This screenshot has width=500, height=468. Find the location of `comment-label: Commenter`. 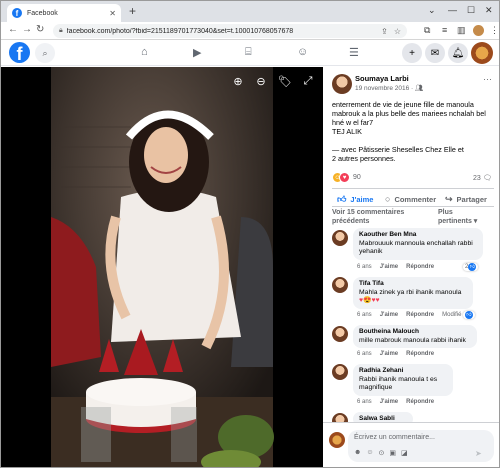

comment-label: Commenter is located at coordinates (415, 199).